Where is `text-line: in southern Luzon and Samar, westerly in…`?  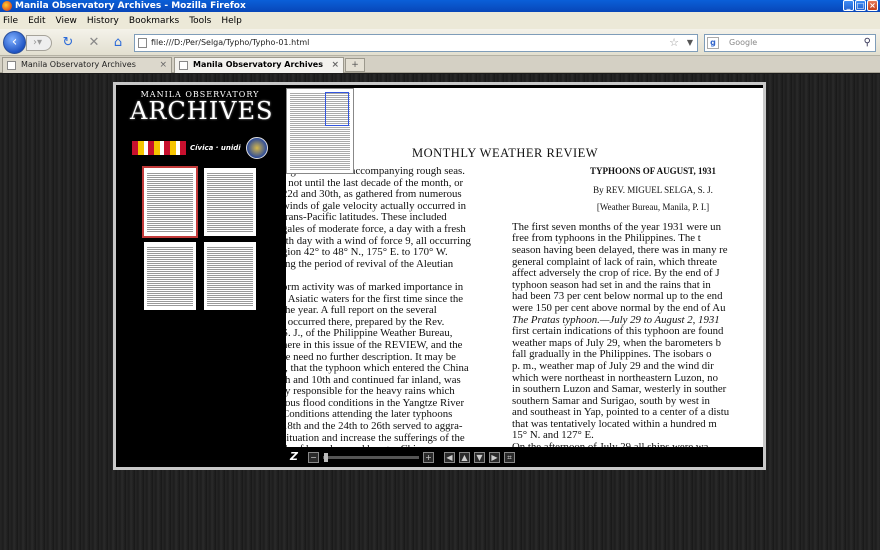
text-line: in southern Luzon and Samar, westerly in… is located at coordinates (619, 389).